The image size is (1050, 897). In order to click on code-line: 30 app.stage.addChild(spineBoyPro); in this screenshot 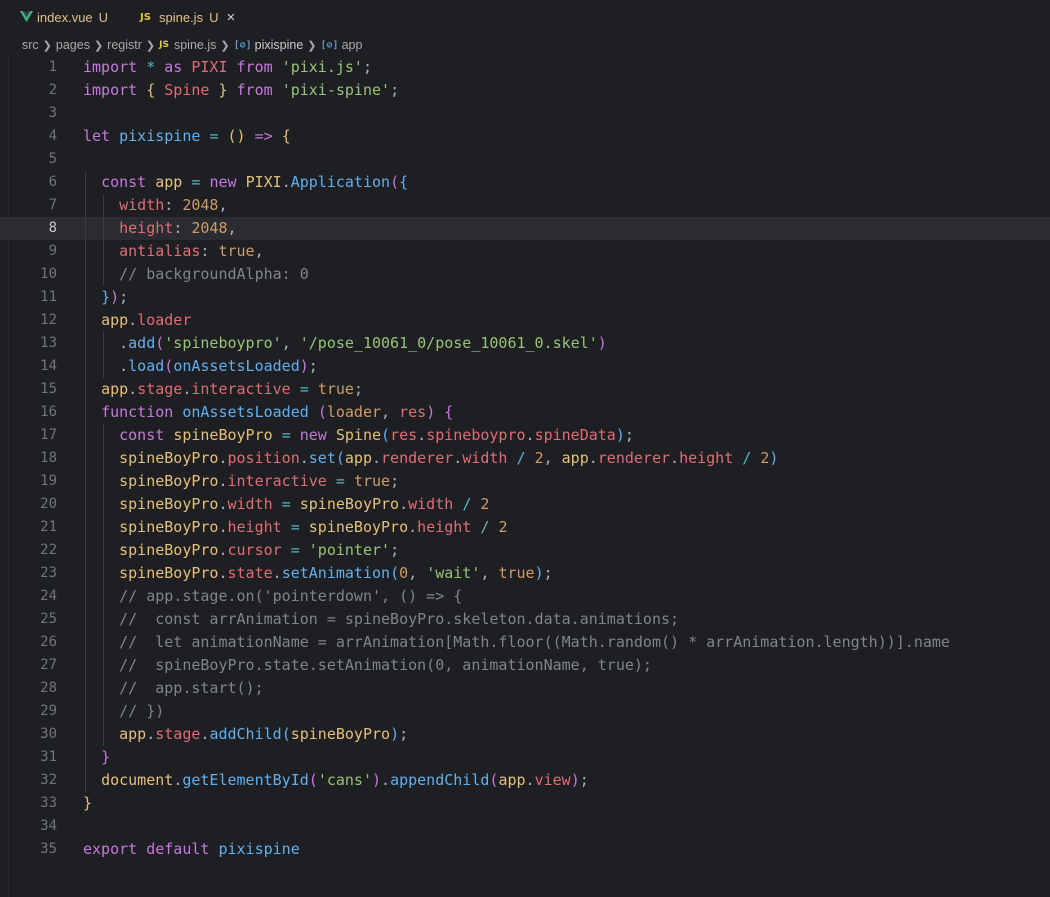, I will do `click(525, 734)`.